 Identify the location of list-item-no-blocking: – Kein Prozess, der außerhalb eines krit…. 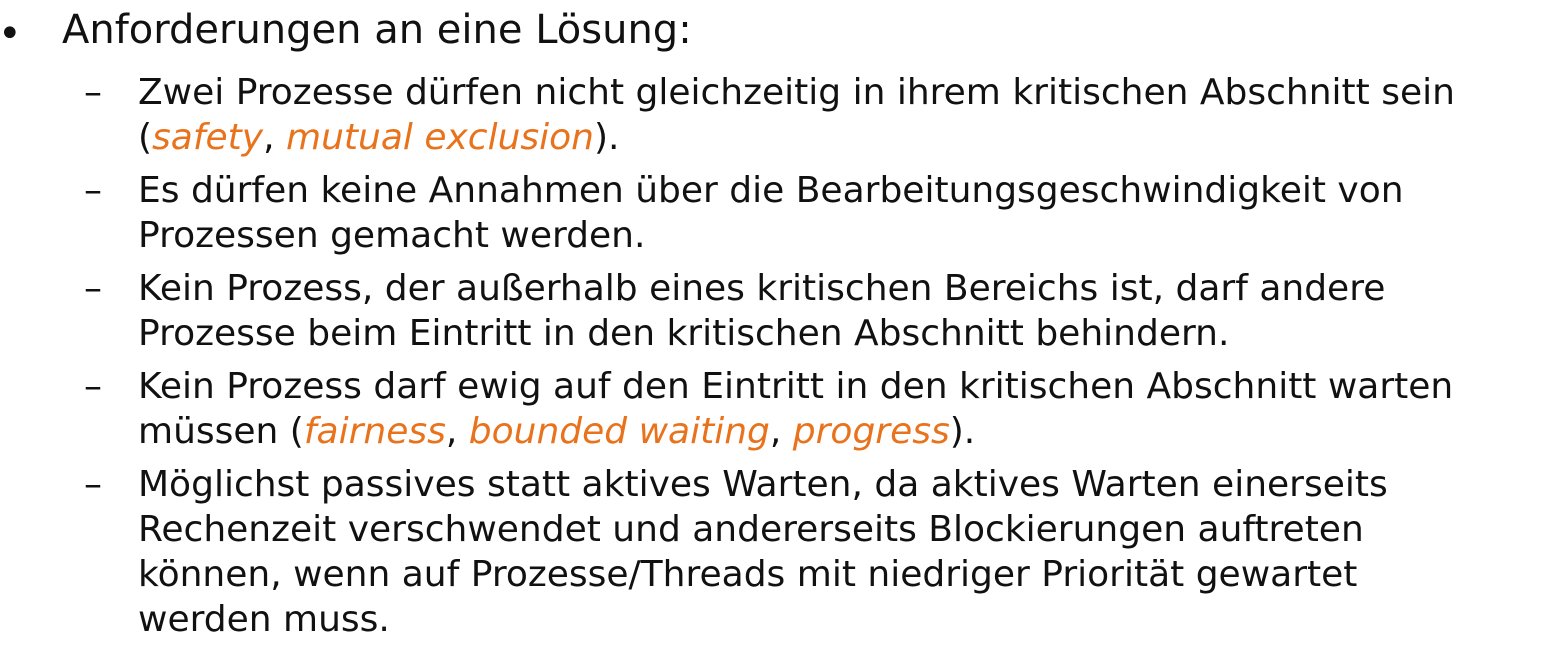
(817, 311).